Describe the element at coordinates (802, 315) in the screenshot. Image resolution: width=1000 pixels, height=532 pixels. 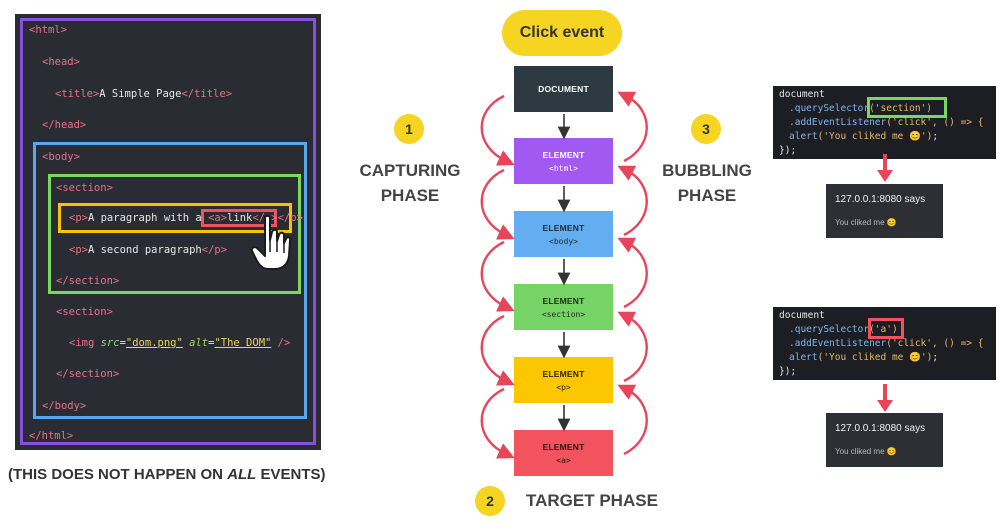
I see `snippet2-line1: document` at that location.